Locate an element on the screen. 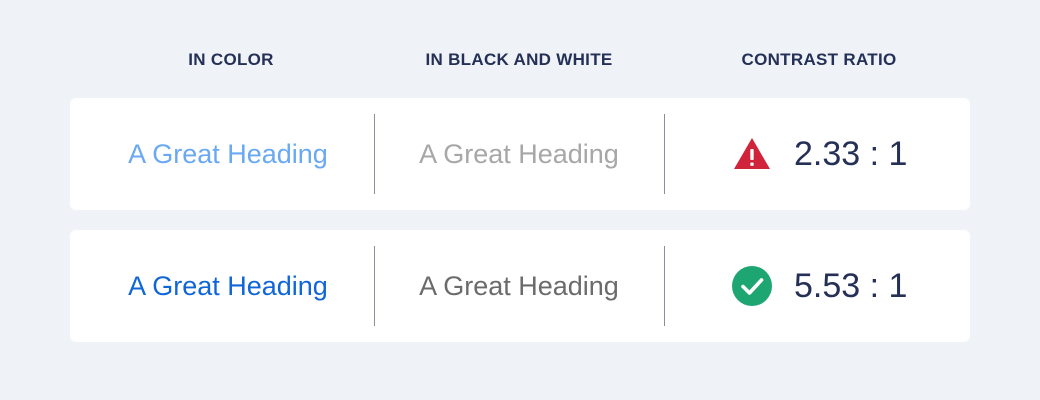  contrast-ratio-value: 2.33 : 1 is located at coordinates (851, 153).